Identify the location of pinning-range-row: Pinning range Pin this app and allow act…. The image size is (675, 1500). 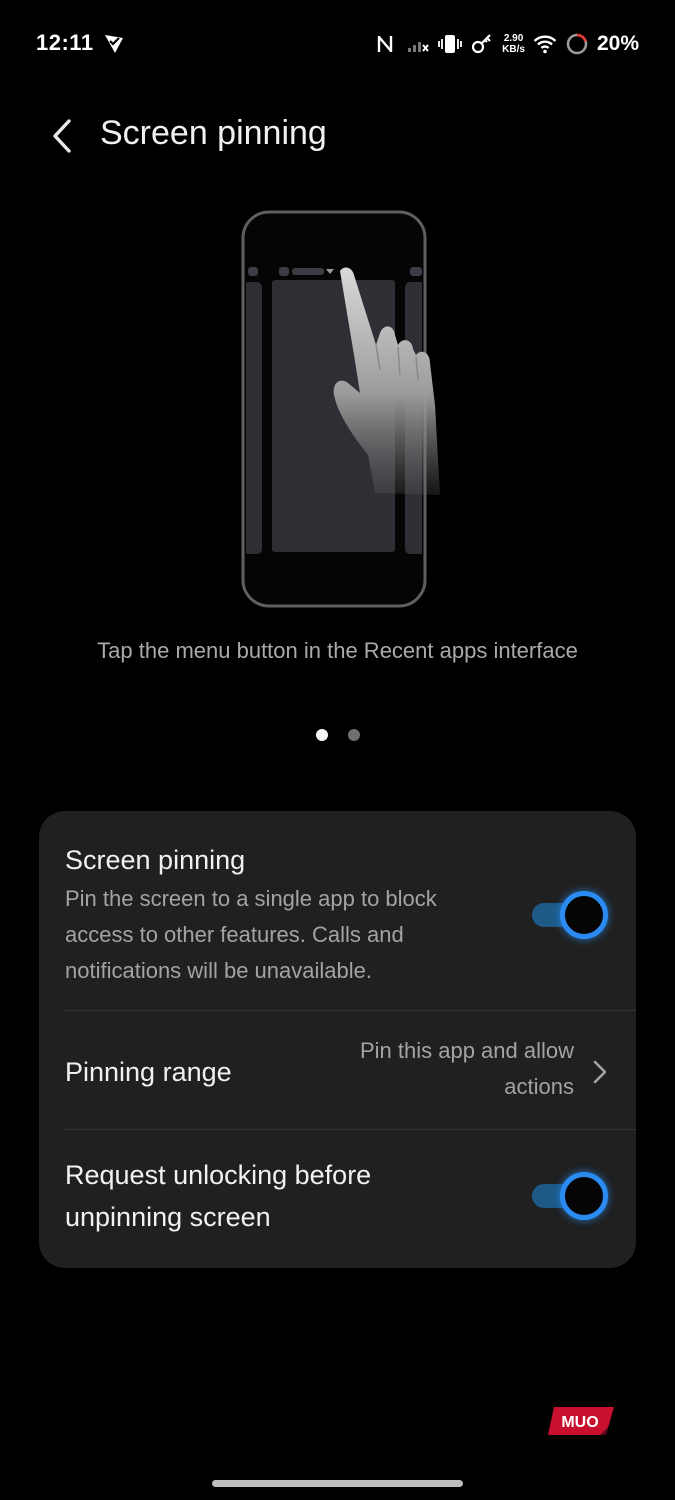
(337, 1070).